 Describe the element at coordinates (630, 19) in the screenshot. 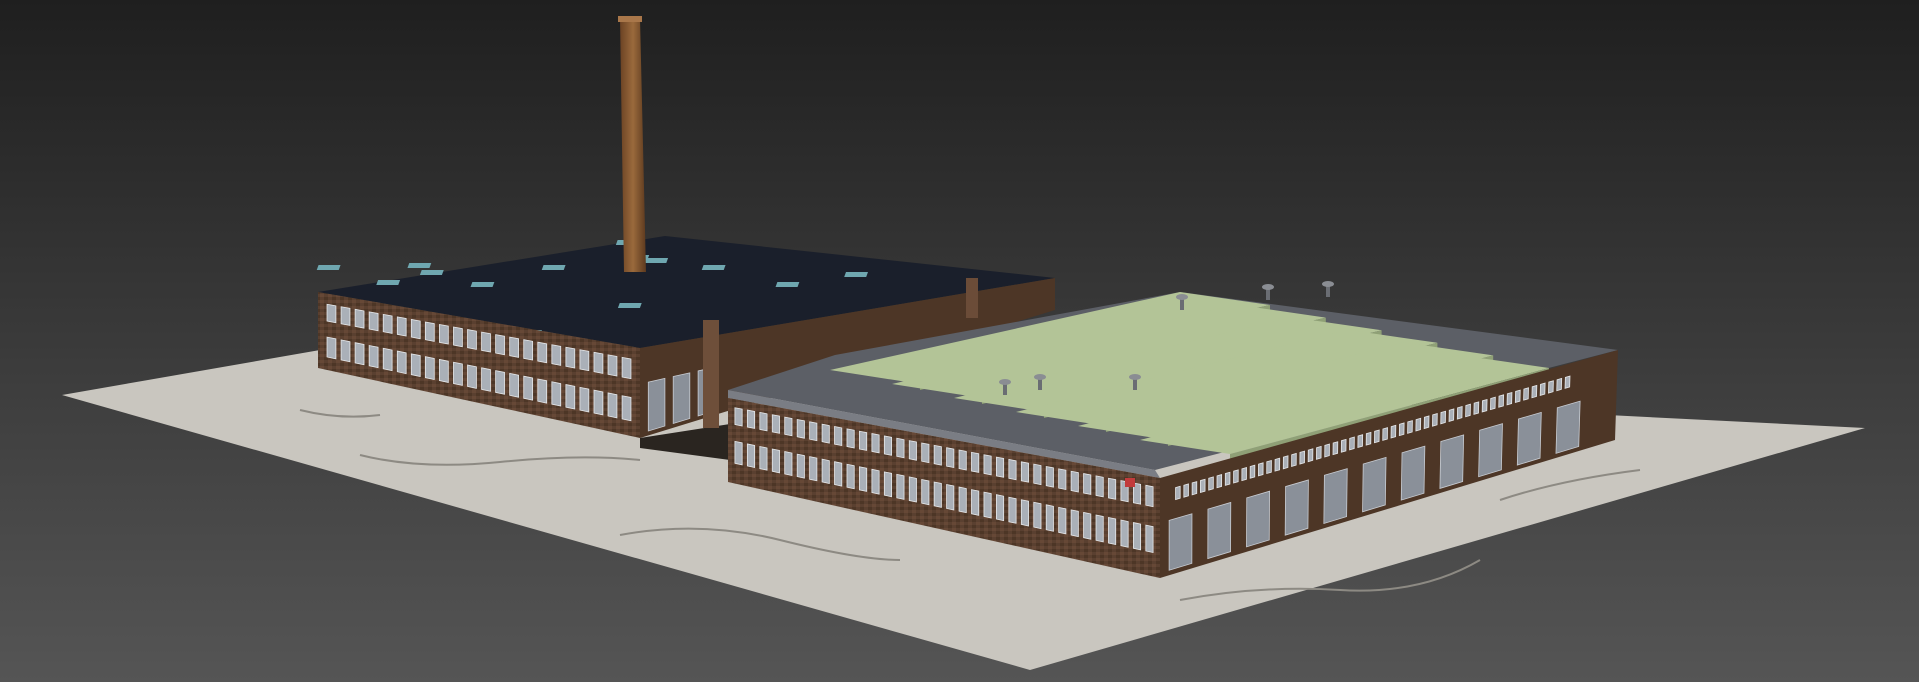

I see `chimney-cap` at that location.